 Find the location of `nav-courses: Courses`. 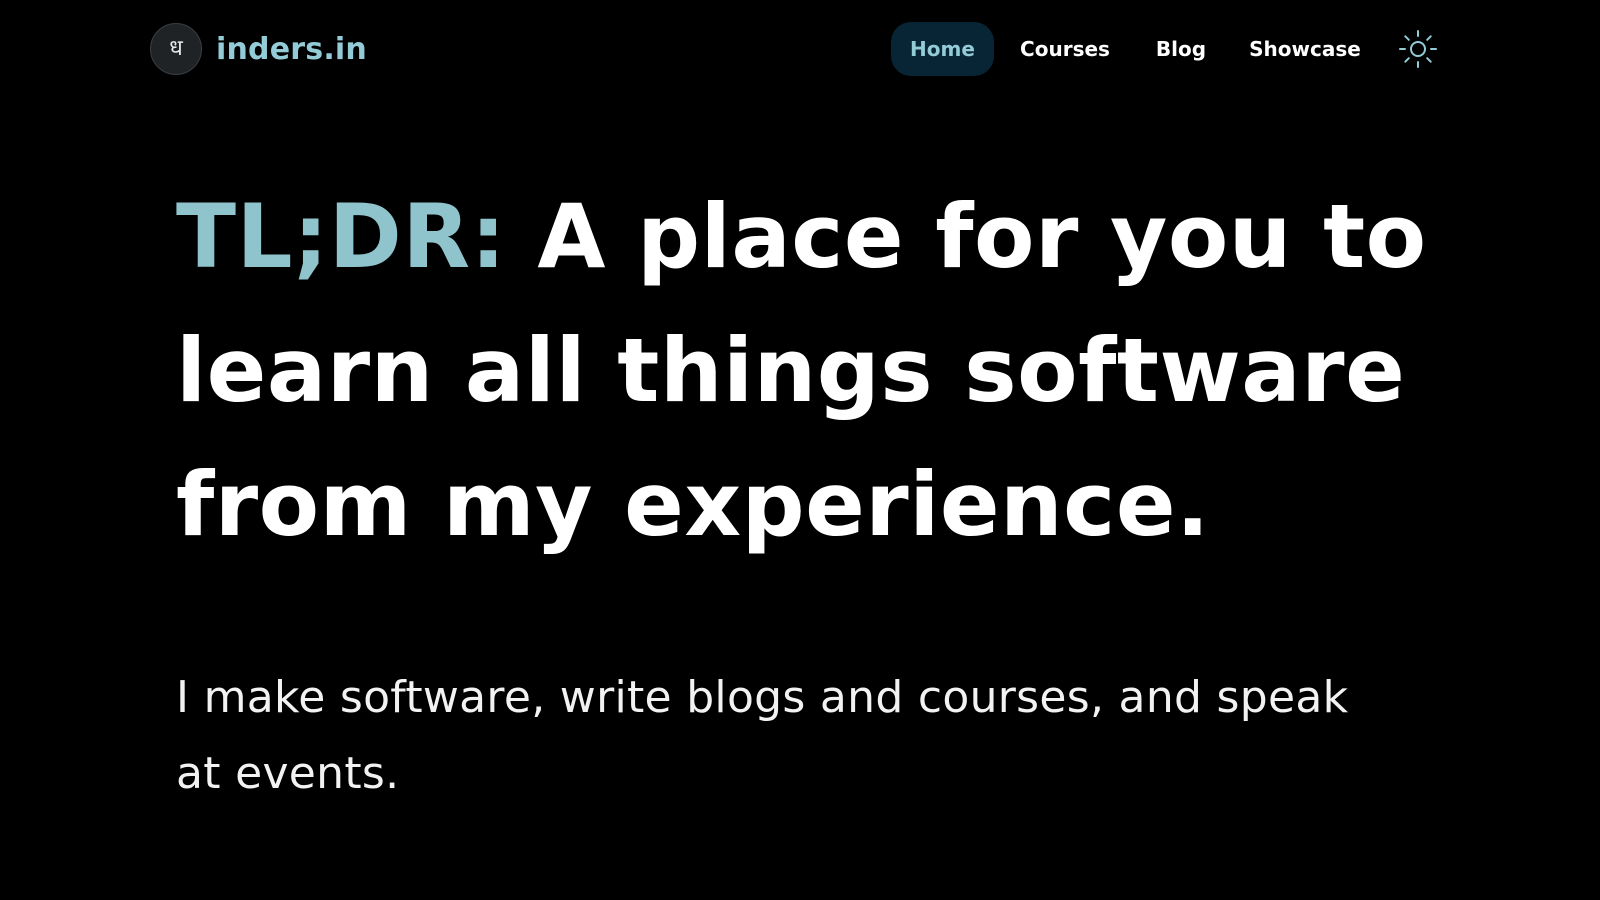

nav-courses: Courses is located at coordinates (1065, 49).